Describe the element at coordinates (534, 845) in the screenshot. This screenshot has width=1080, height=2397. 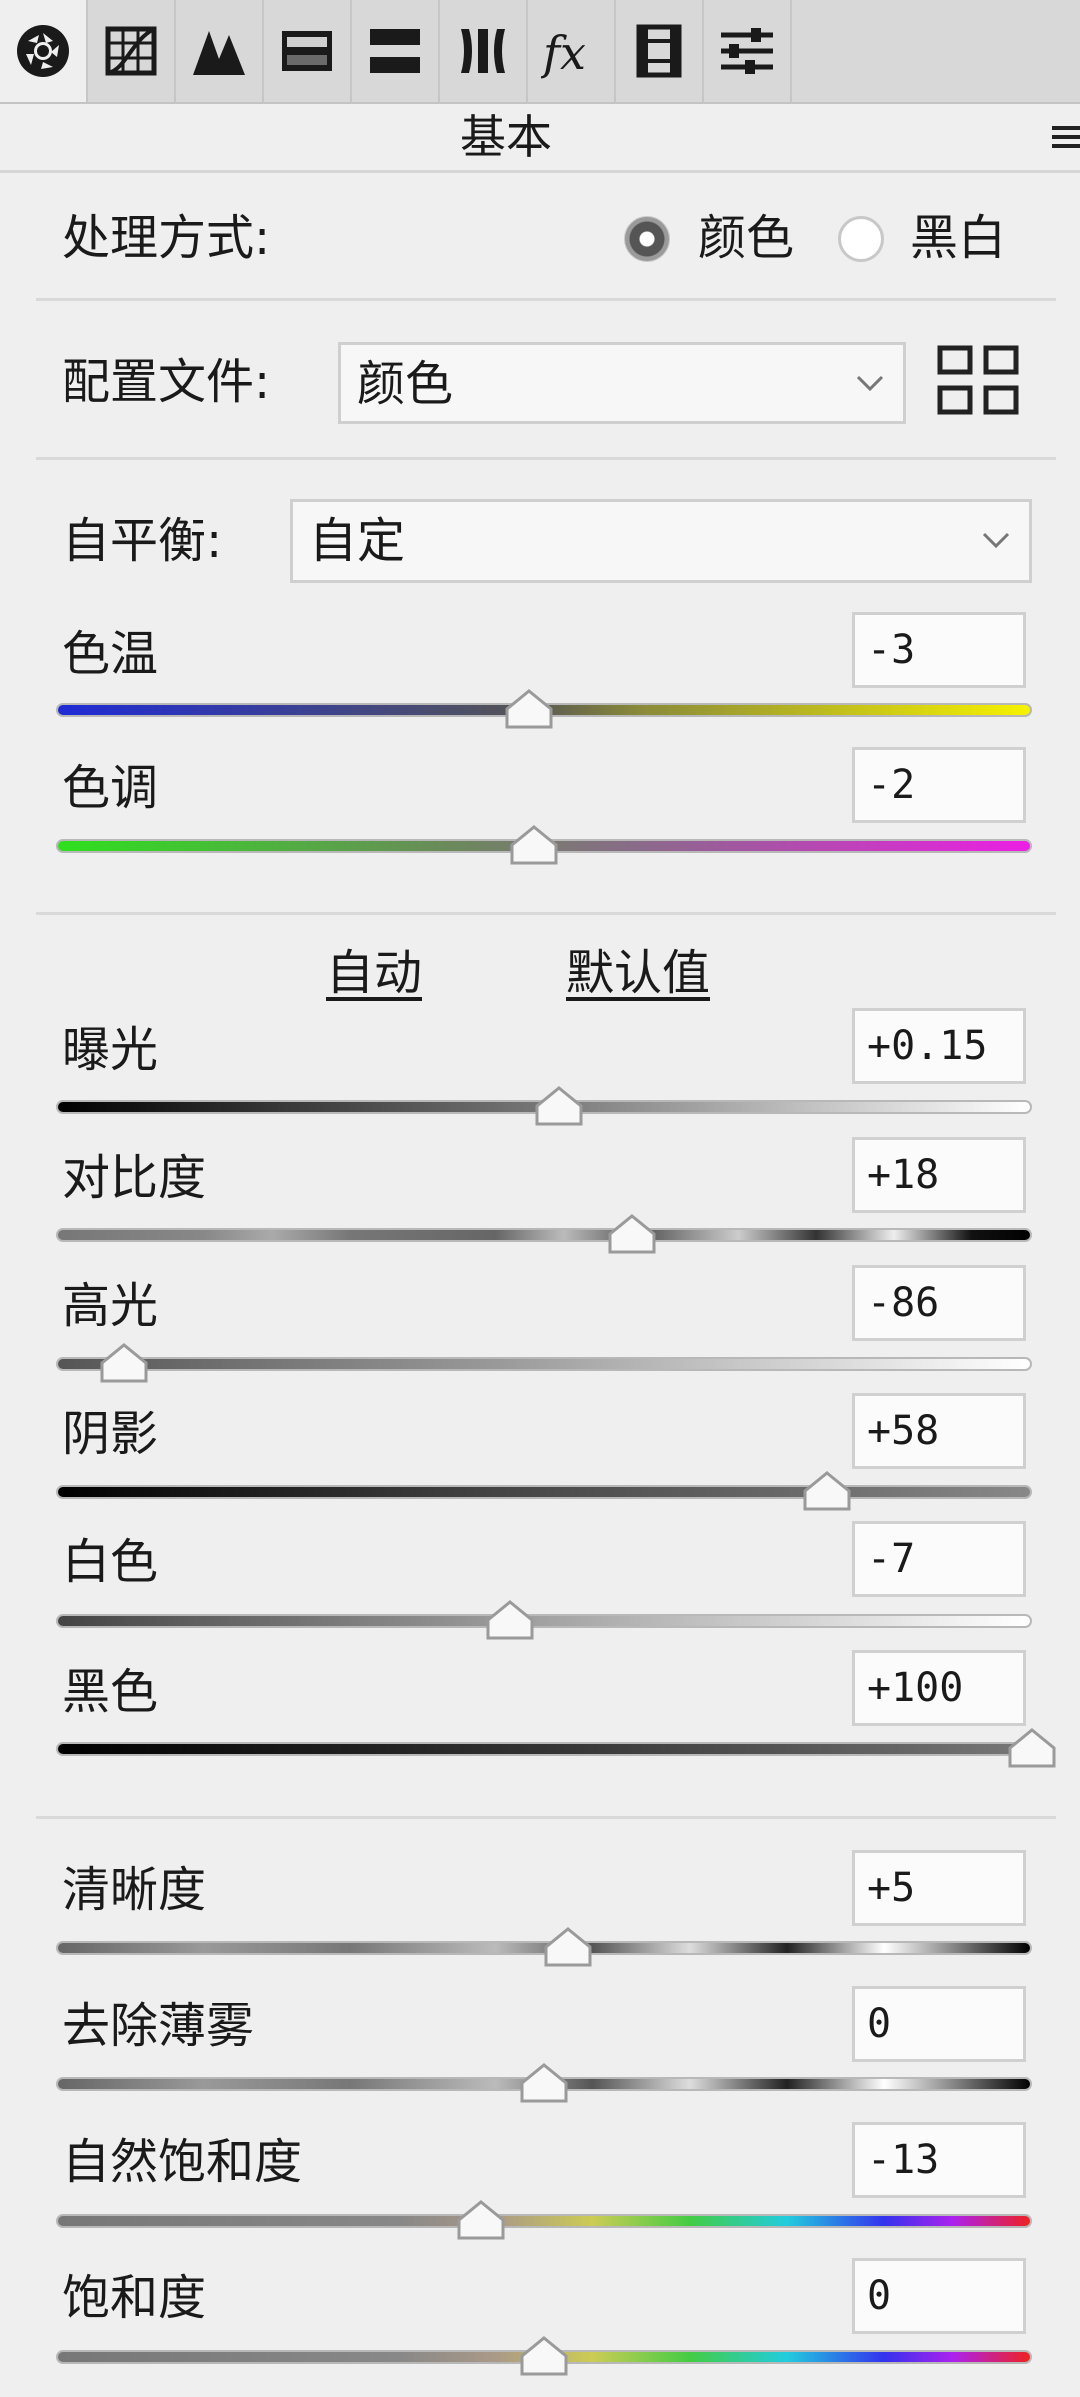
I see `tint-slider-thumb` at that location.